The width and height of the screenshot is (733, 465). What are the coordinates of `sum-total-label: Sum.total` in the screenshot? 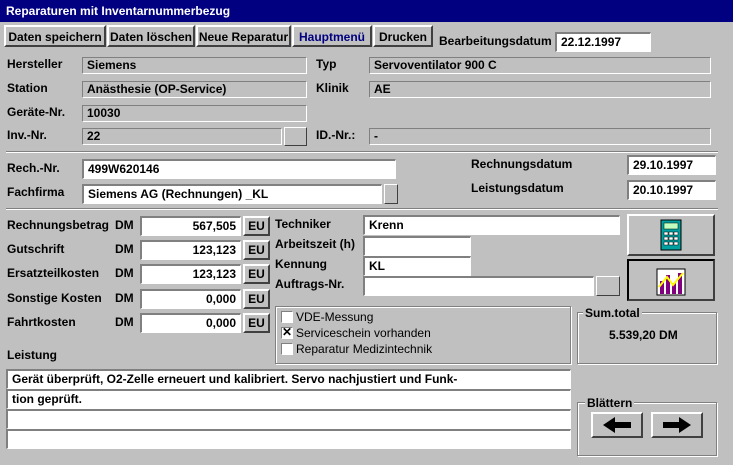 It's located at (612, 313).